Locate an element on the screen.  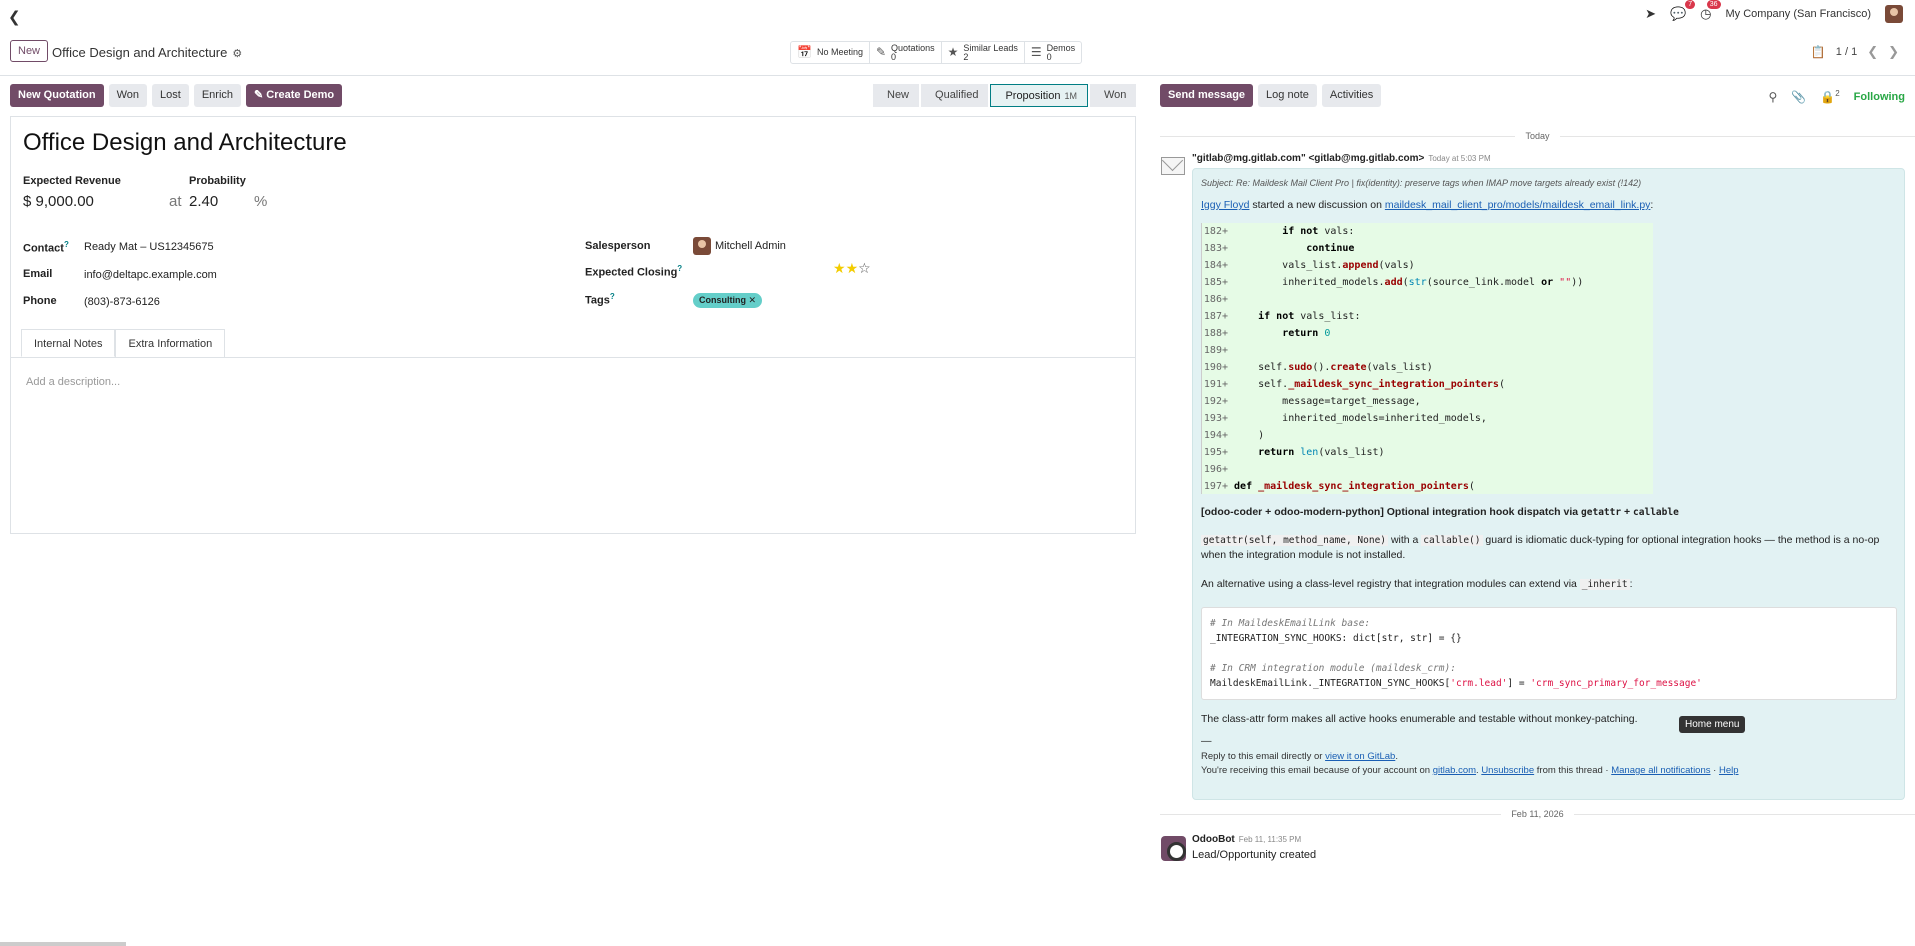
similar-leads-smart-button: ★ Similar Leads 2 is located at coordinates (983, 52).